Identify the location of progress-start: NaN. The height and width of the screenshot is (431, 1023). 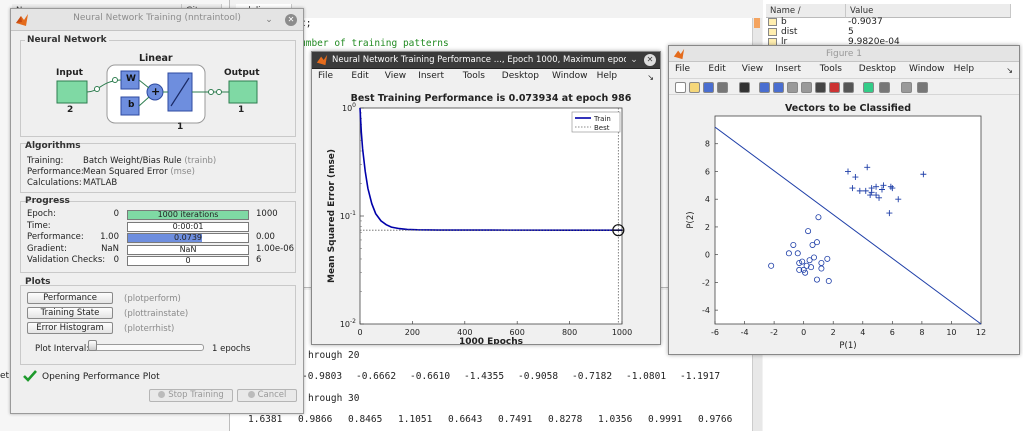
(110, 248).